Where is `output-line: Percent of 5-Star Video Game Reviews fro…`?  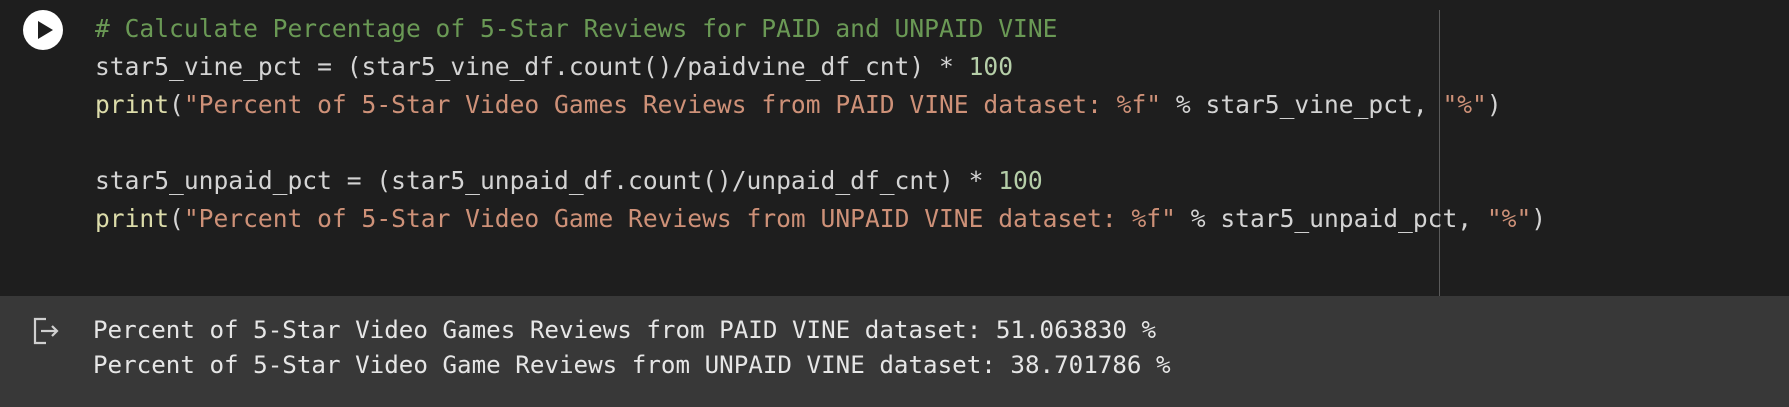
output-line: Percent of 5-Star Video Game Reviews fro… is located at coordinates (632, 365).